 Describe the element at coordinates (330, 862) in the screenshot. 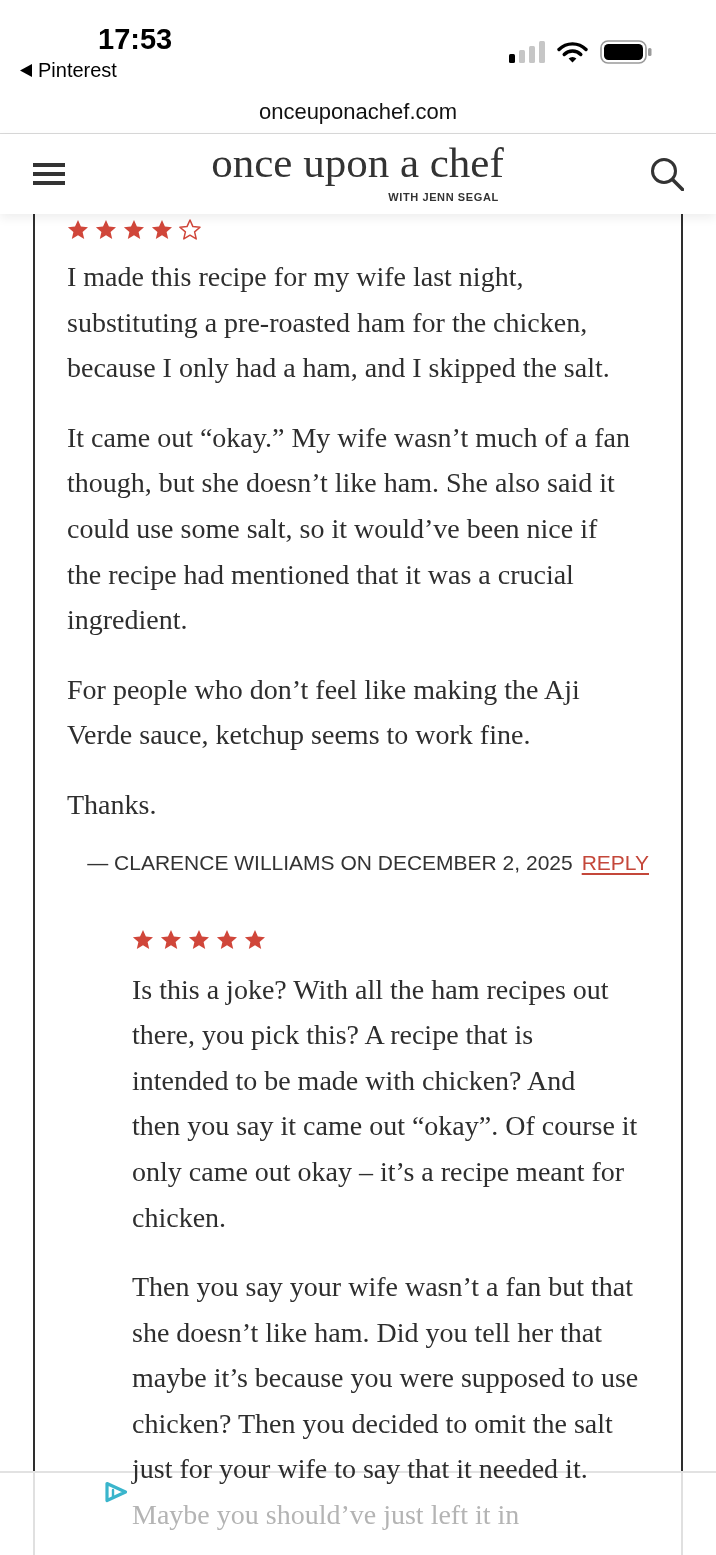

I see `comment-author-date: — CLARENCE WILLIAMS ON DECEMBER 2, 2025` at that location.